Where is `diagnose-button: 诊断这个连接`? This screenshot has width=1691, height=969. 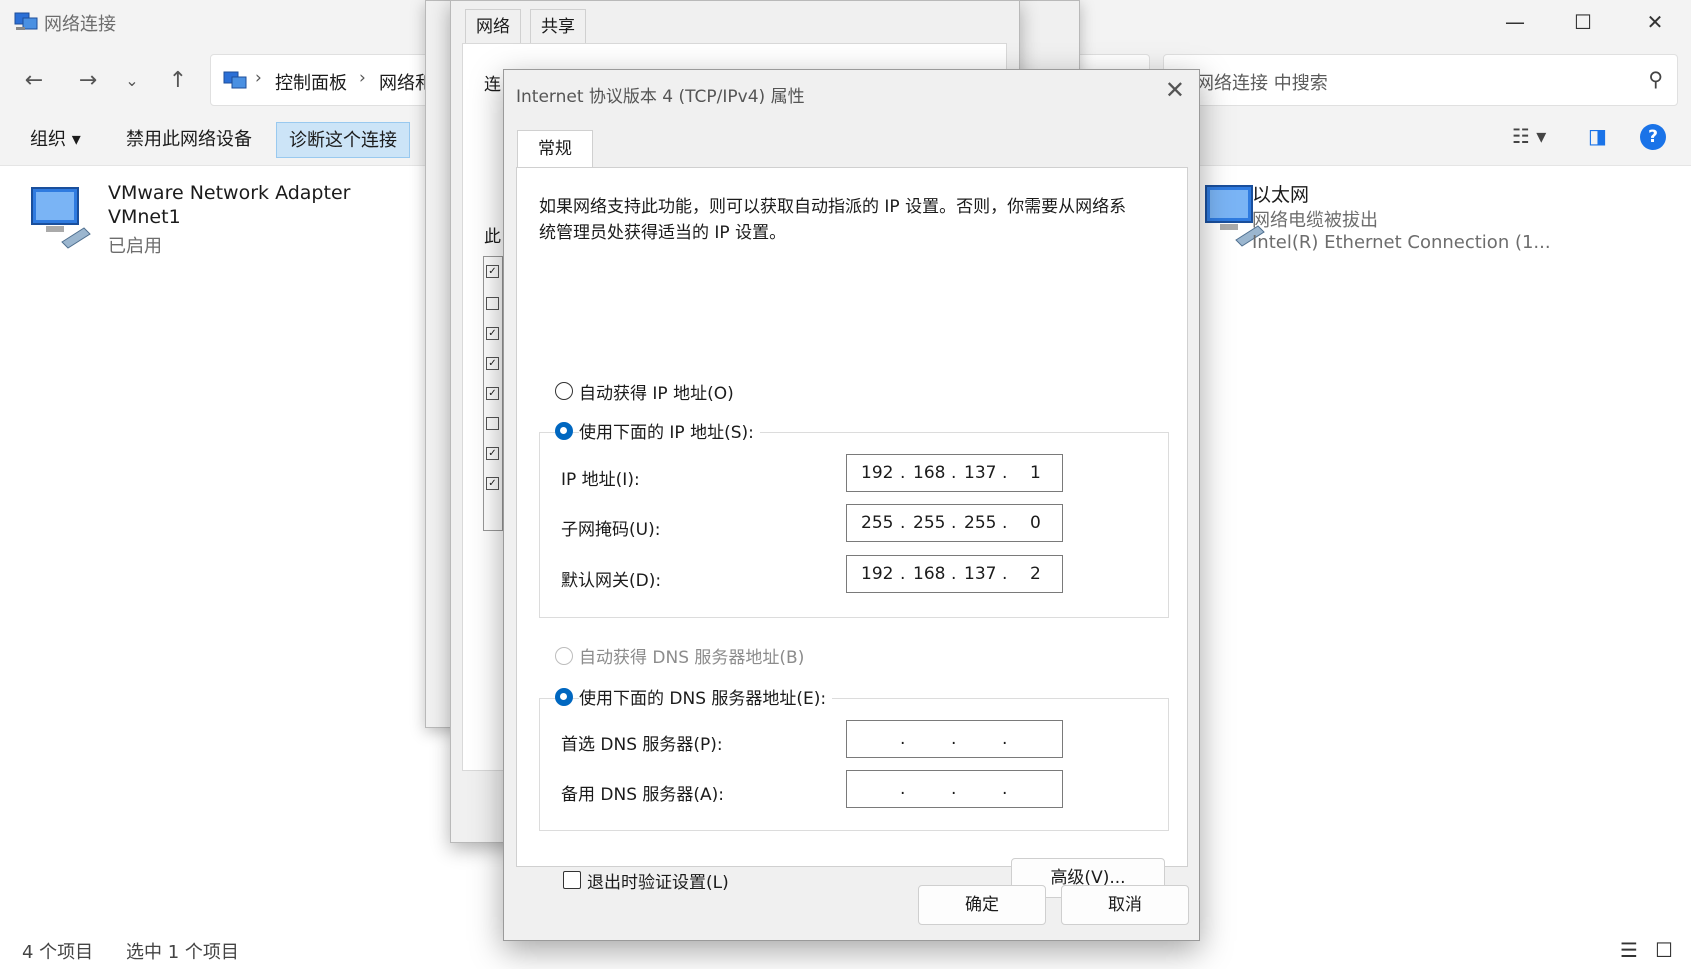
diagnose-button: 诊断这个连接 is located at coordinates (343, 140).